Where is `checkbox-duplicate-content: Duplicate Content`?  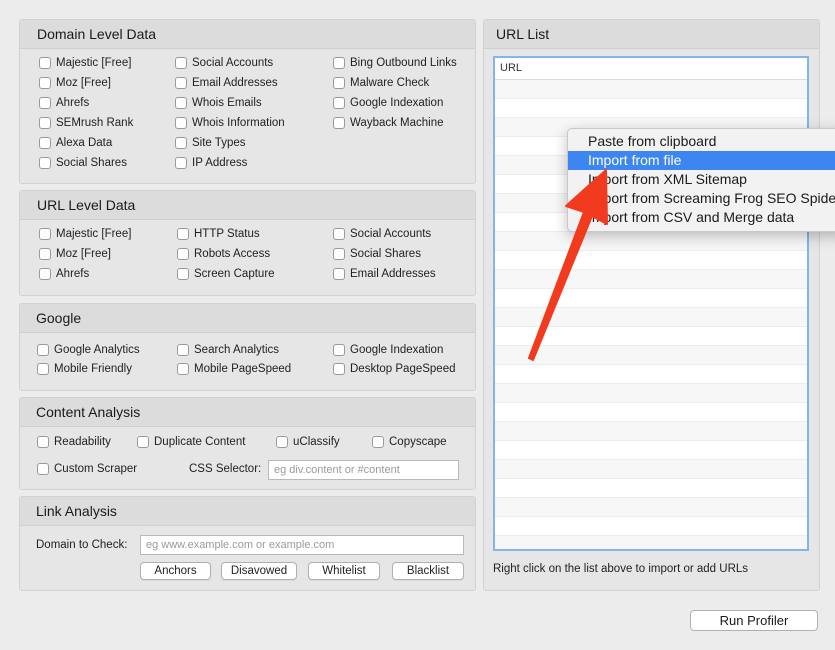 checkbox-duplicate-content: Duplicate Content is located at coordinates (191, 442).